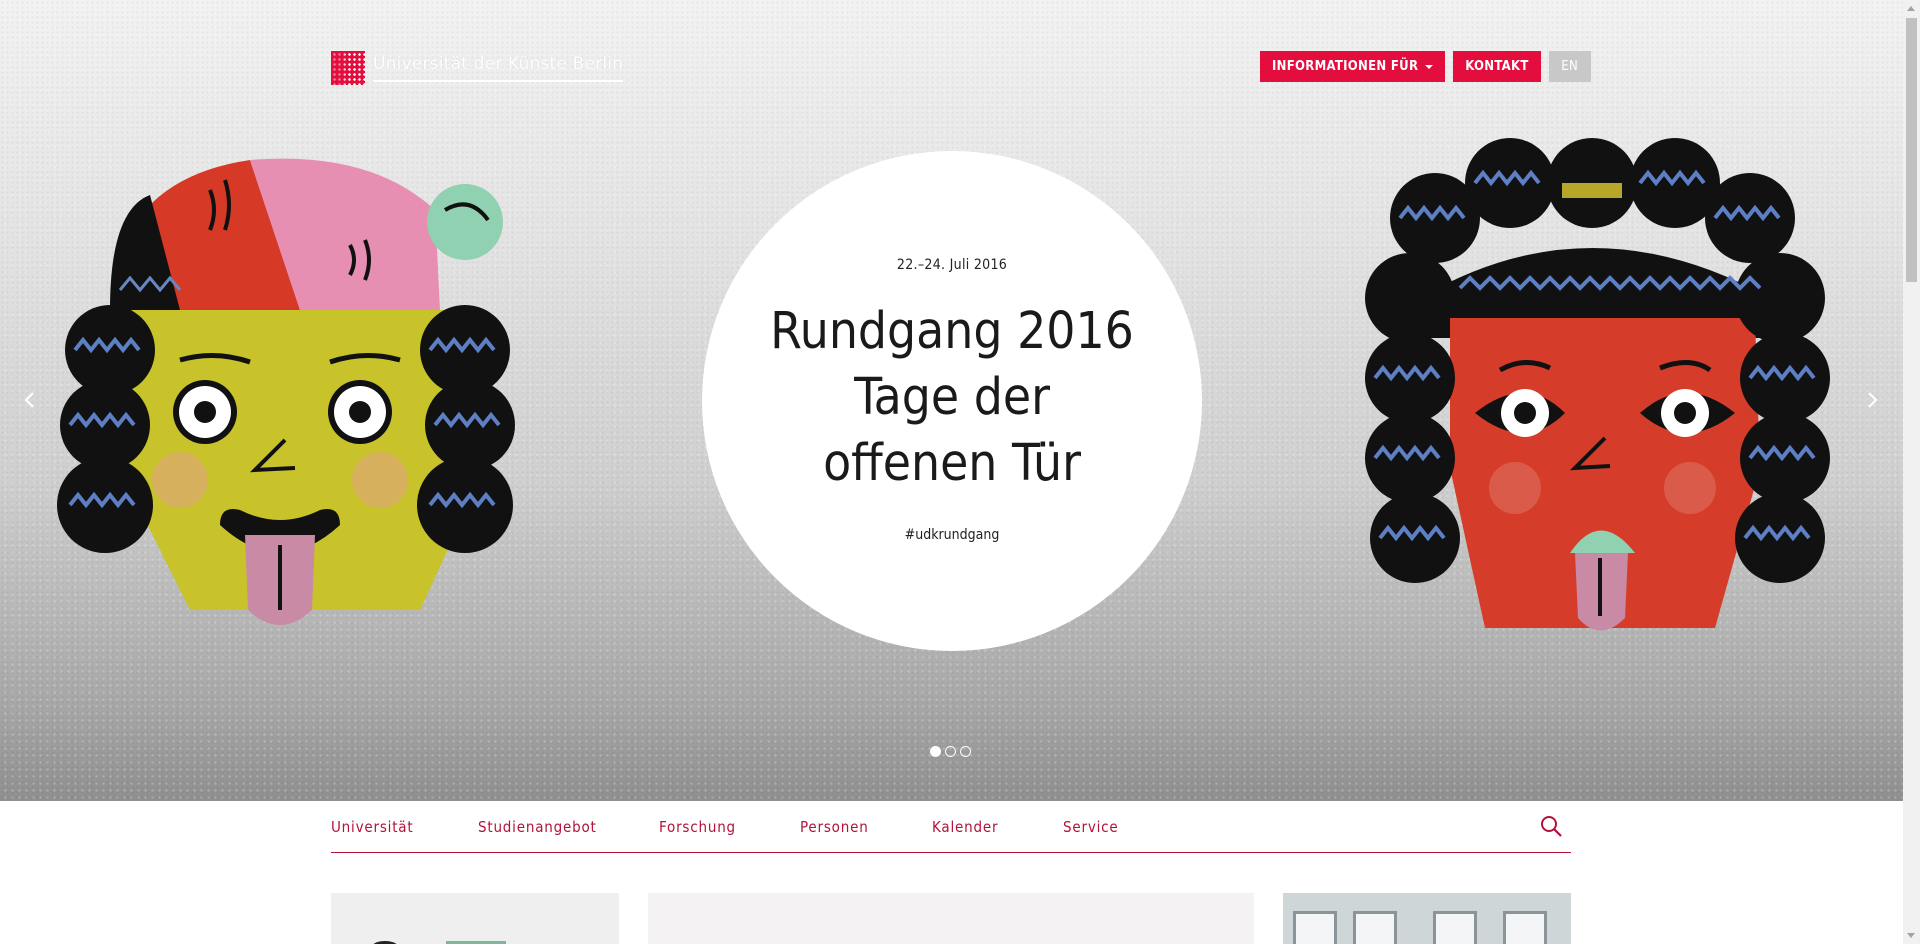  Describe the element at coordinates (965, 827) in the screenshot. I see `nav-item-kalender: Kalender` at that location.